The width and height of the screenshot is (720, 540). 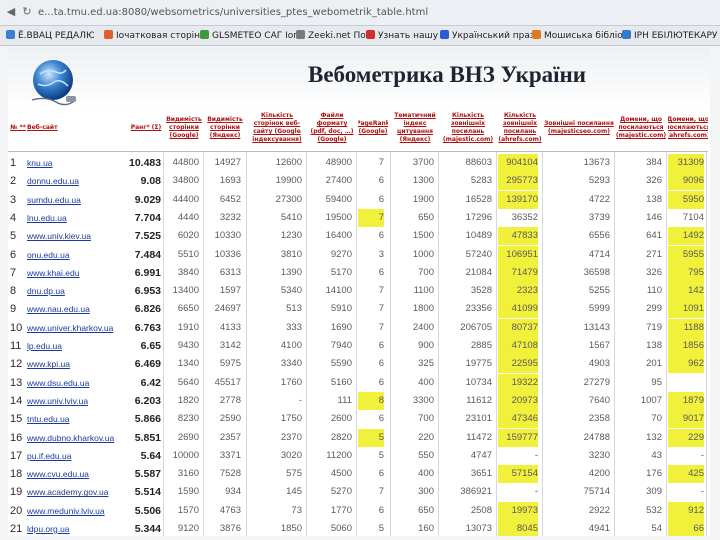 What do you see at coordinates (78, 309) in the screenshot?
I see `site-link: www.nau.edu.ua` at bounding box center [78, 309].